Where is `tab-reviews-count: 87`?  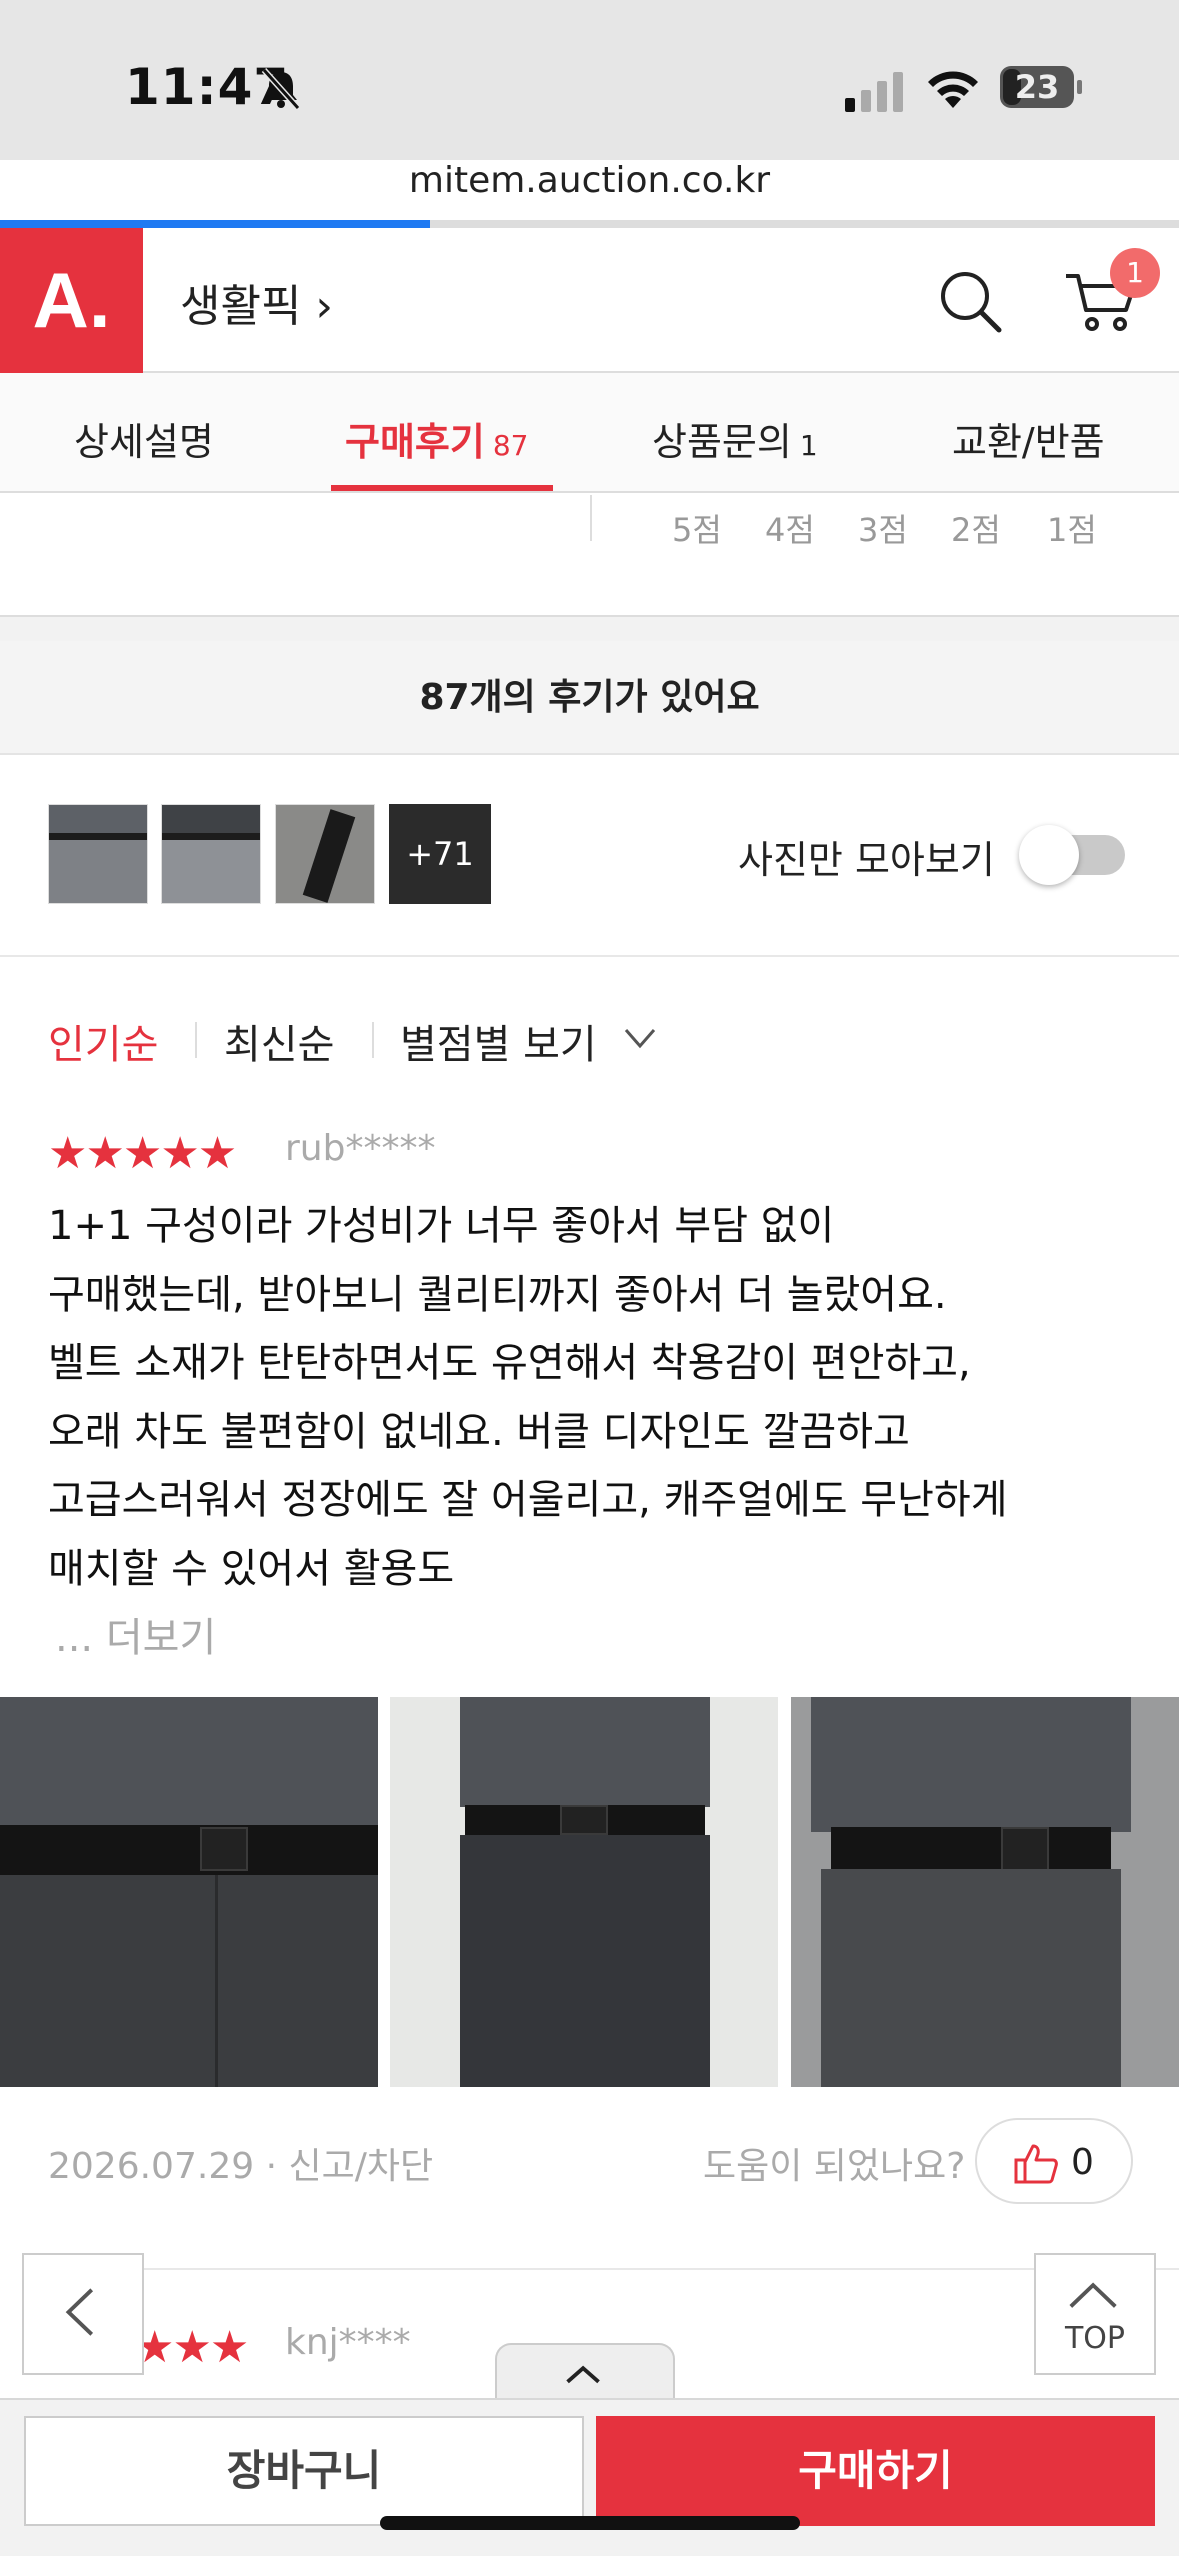
tab-reviews-count: 87 is located at coordinates (510, 445).